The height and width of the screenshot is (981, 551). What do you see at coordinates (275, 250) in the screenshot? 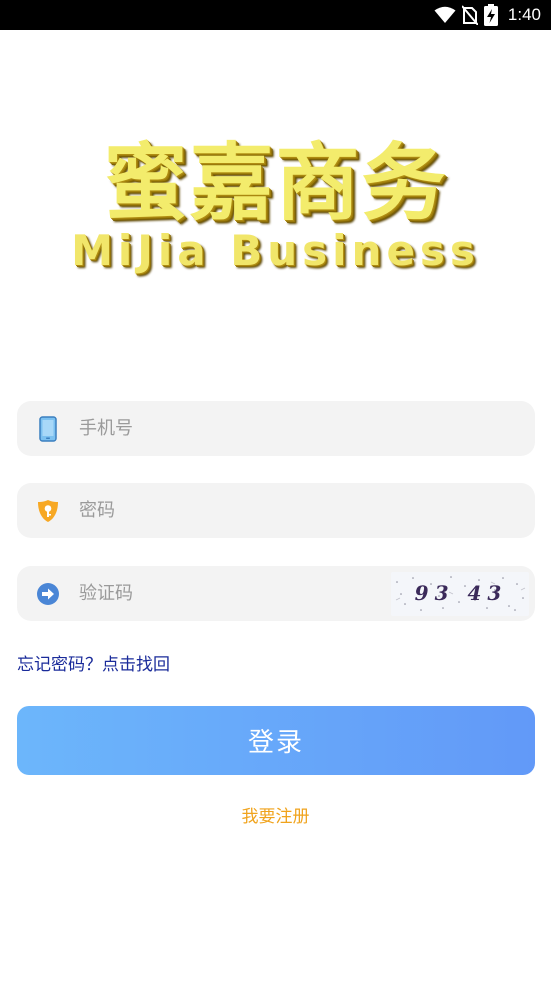
I see `logo-title-en: MiJia Business` at bounding box center [275, 250].